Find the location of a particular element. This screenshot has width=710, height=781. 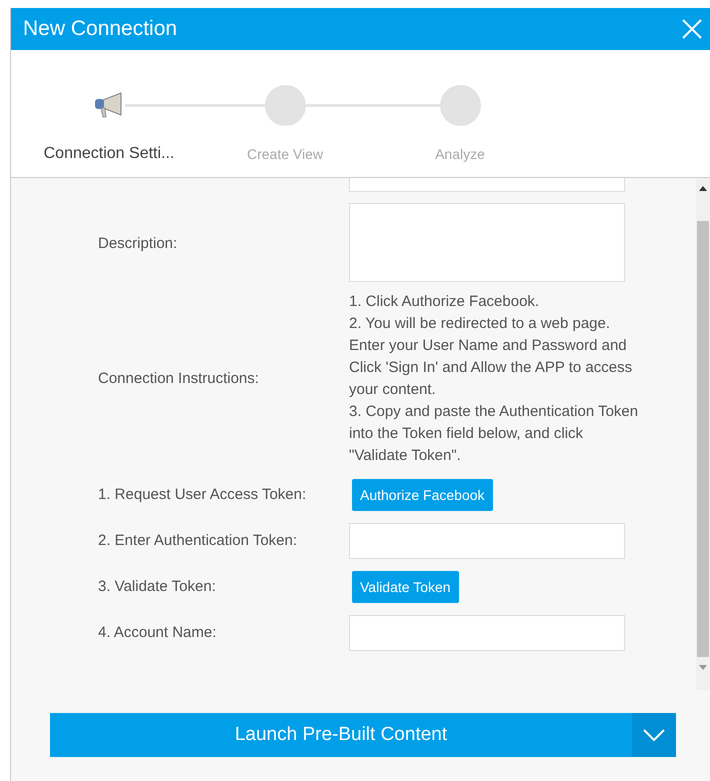

scrollbar is located at coordinates (703, 434).